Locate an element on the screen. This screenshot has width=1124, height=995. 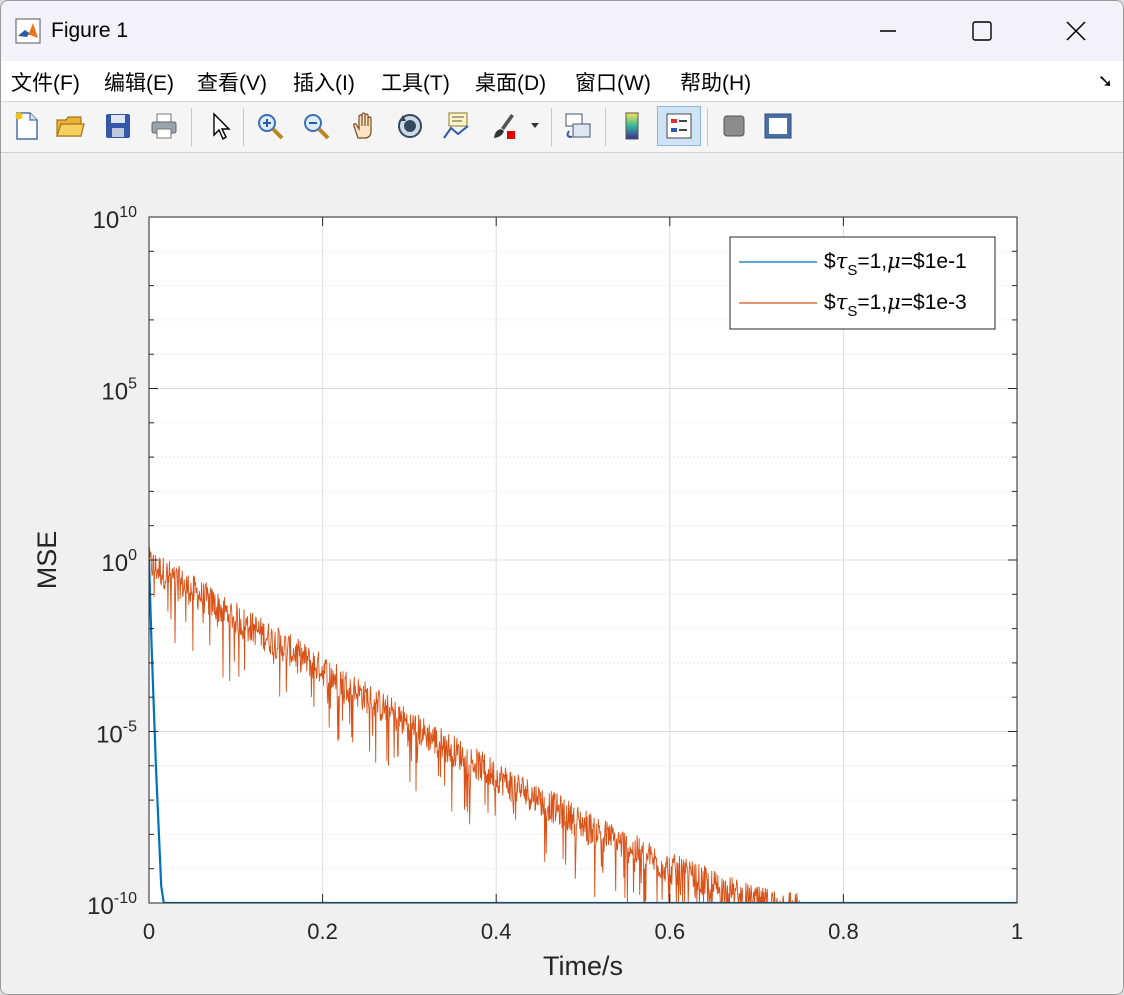
x-tick-label: 0.8 is located at coordinates (843, 931).